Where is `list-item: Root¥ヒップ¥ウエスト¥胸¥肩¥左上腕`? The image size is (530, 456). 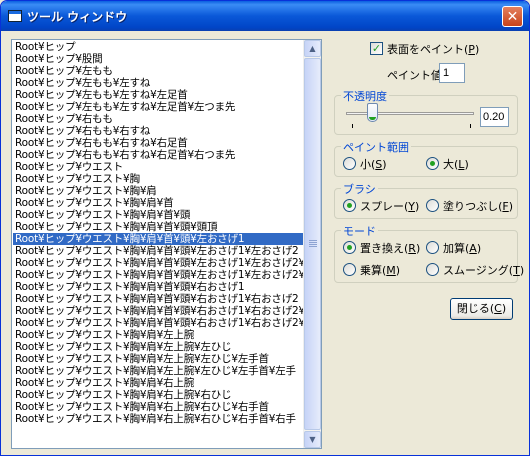 list-item: Root¥ヒップ¥ウエスト¥胸¥肩¥左上腕 is located at coordinates (159, 335).